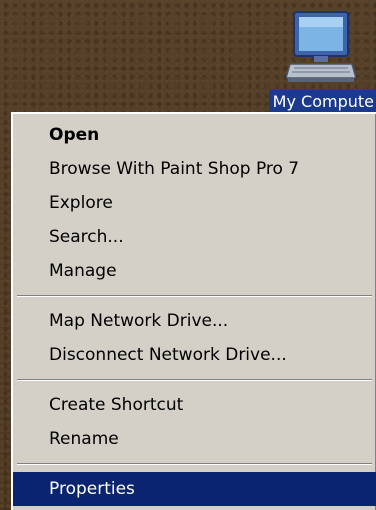 The image size is (376, 510). I want to click on menu-item-explore: Explore, so click(194, 203).